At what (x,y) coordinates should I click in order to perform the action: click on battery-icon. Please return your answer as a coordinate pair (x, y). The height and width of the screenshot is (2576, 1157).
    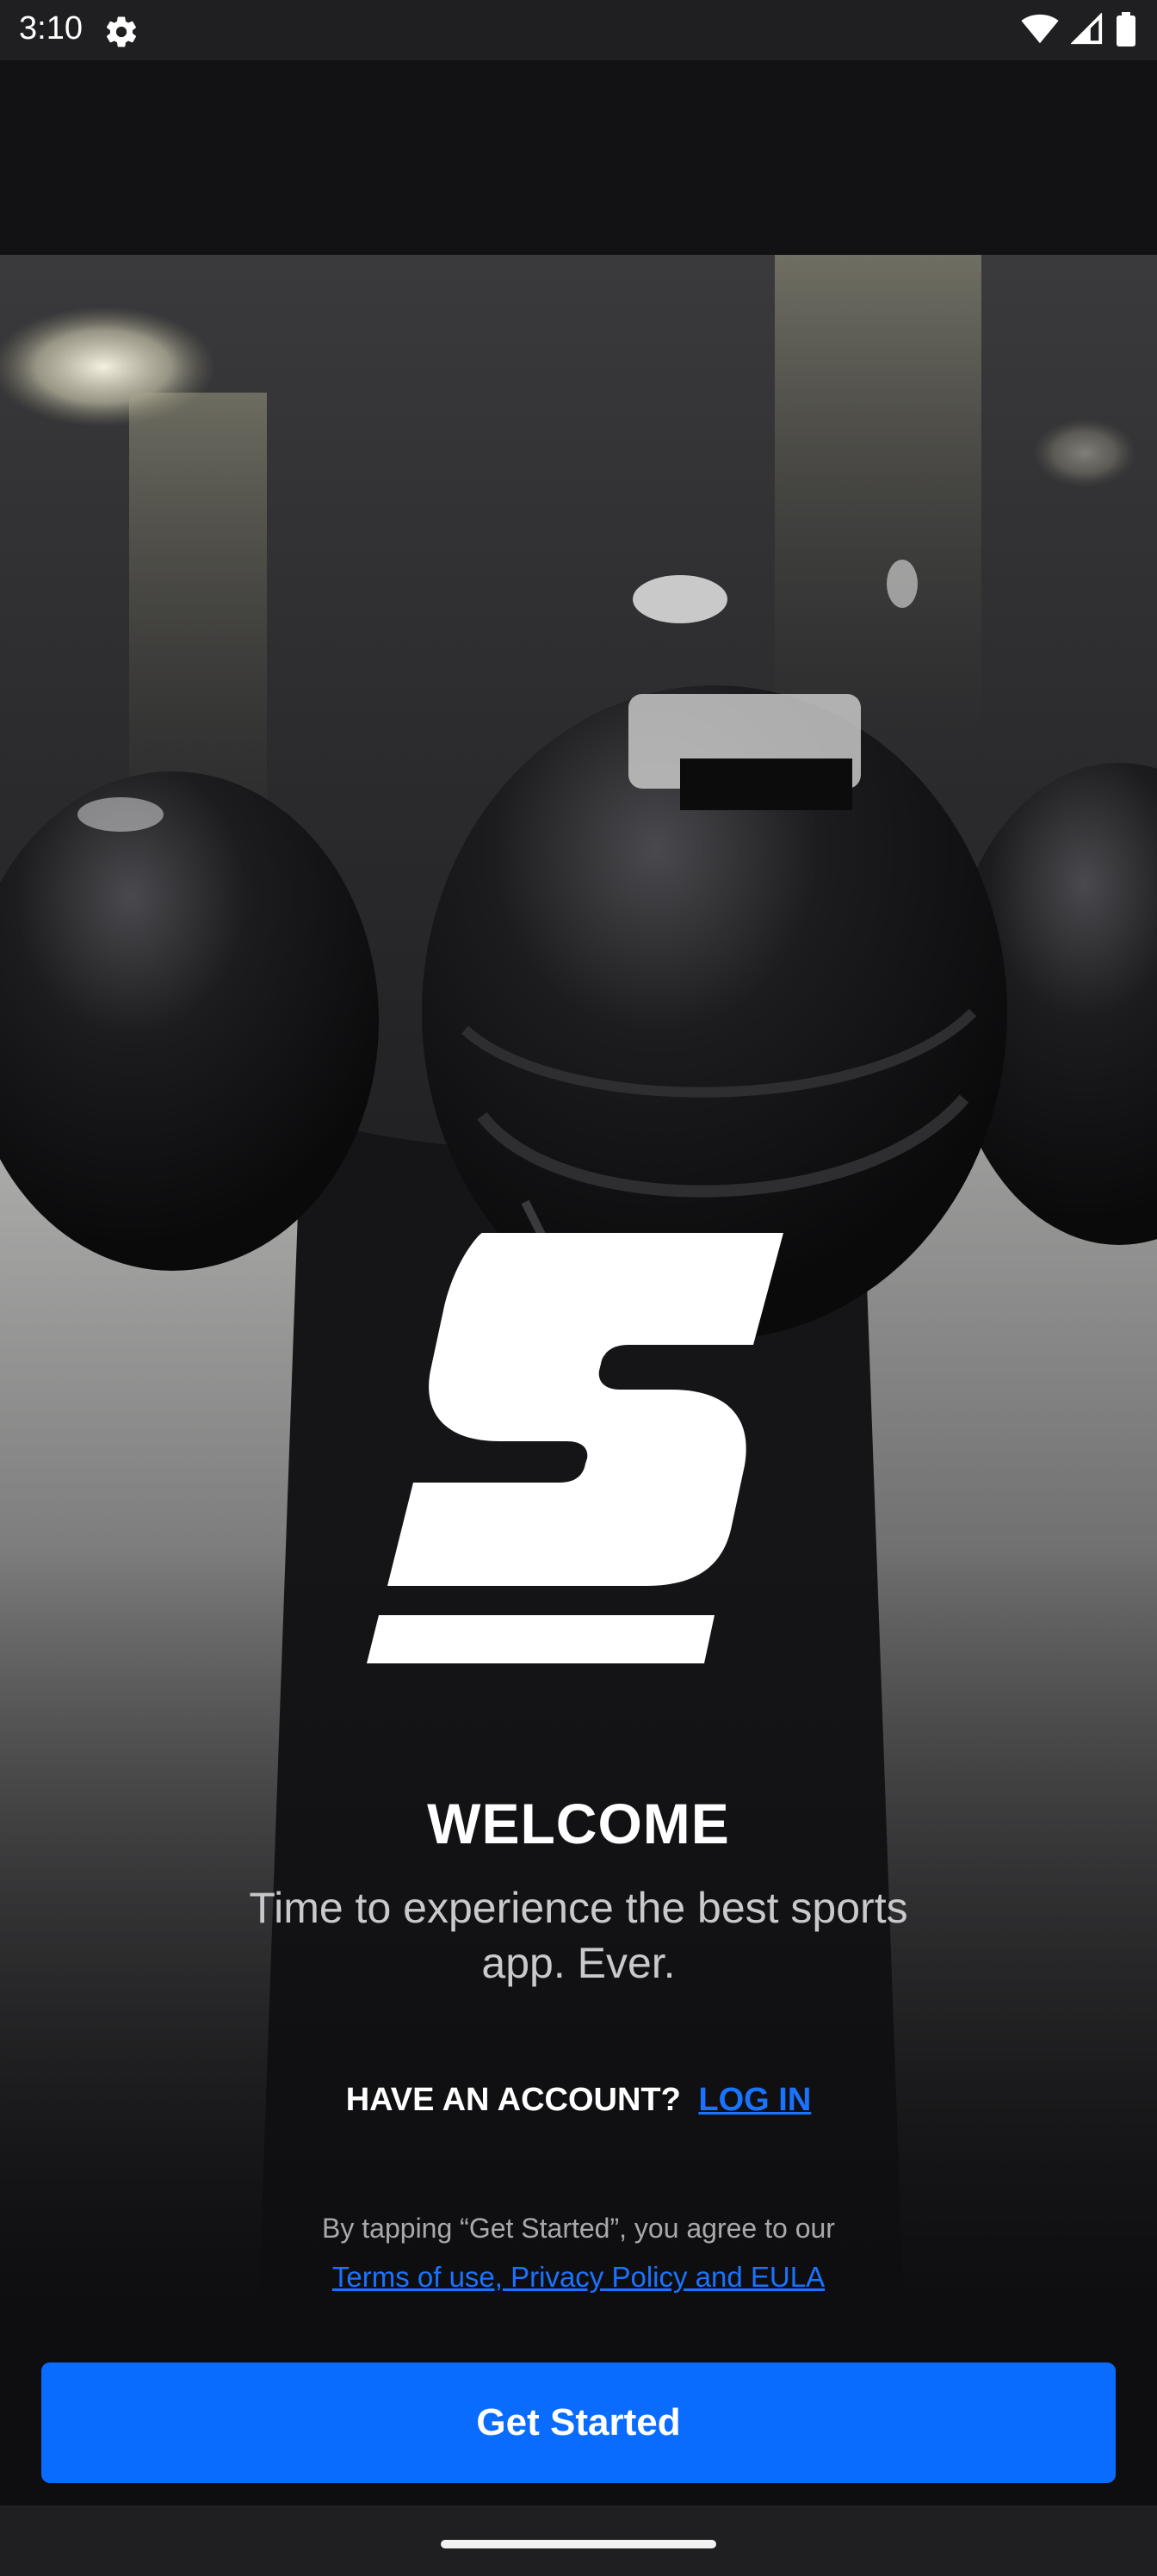
    Looking at the image, I should click on (1126, 29).